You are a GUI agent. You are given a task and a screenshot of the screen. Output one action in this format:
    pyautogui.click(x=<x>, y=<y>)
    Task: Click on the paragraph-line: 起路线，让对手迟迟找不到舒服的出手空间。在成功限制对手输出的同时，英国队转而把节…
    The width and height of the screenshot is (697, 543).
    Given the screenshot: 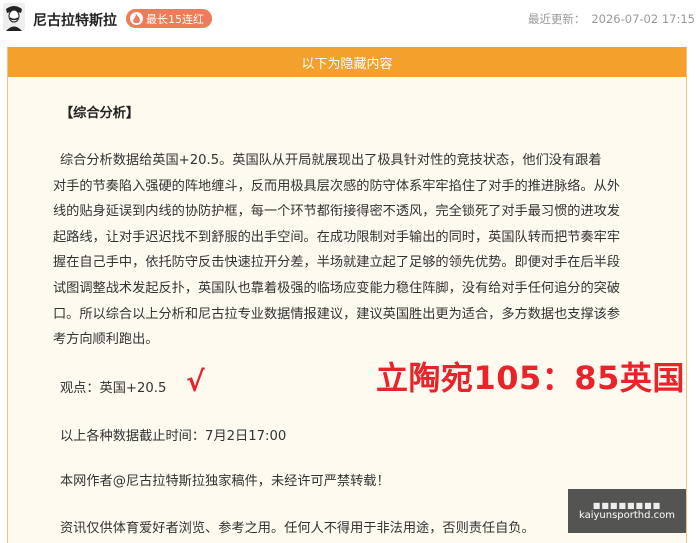 What is the action you would take?
    pyautogui.click(x=337, y=237)
    